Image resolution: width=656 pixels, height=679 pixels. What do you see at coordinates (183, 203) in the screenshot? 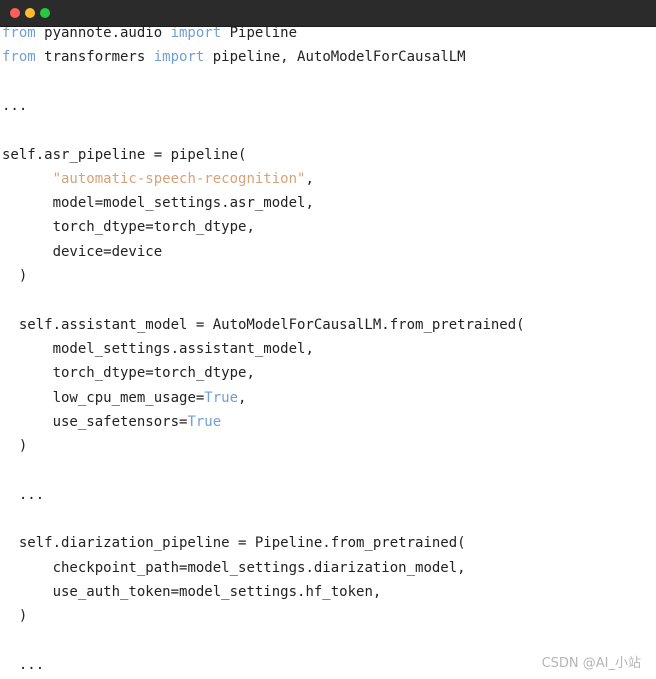
I see `code-token: model=model_settings.asr_model,` at bounding box center [183, 203].